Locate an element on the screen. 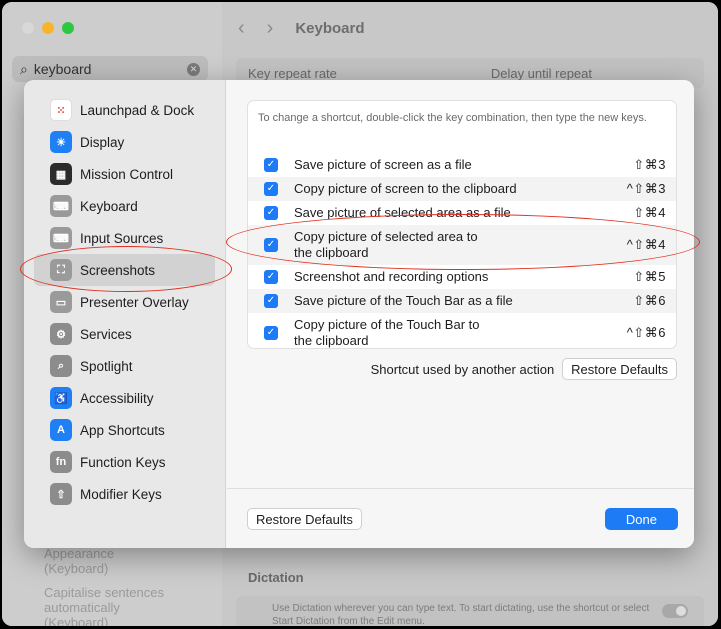 The width and height of the screenshot is (721, 629). sidebar-item: A App Shortcuts is located at coordinates (124, 430).